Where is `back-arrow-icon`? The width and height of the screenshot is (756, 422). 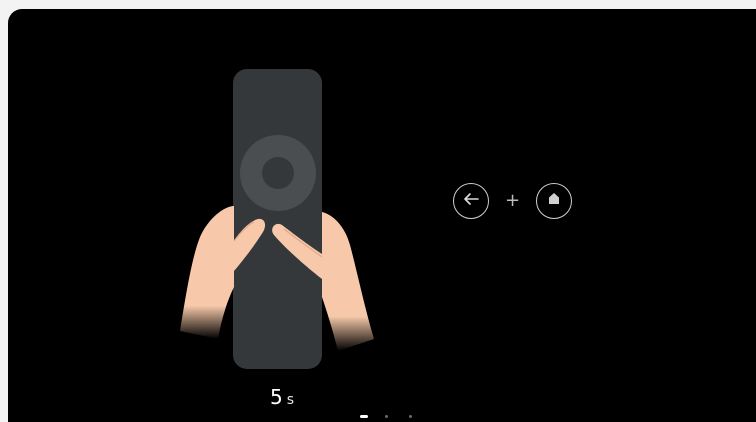
back-arrow-icon is located at coordinates (471, 201).